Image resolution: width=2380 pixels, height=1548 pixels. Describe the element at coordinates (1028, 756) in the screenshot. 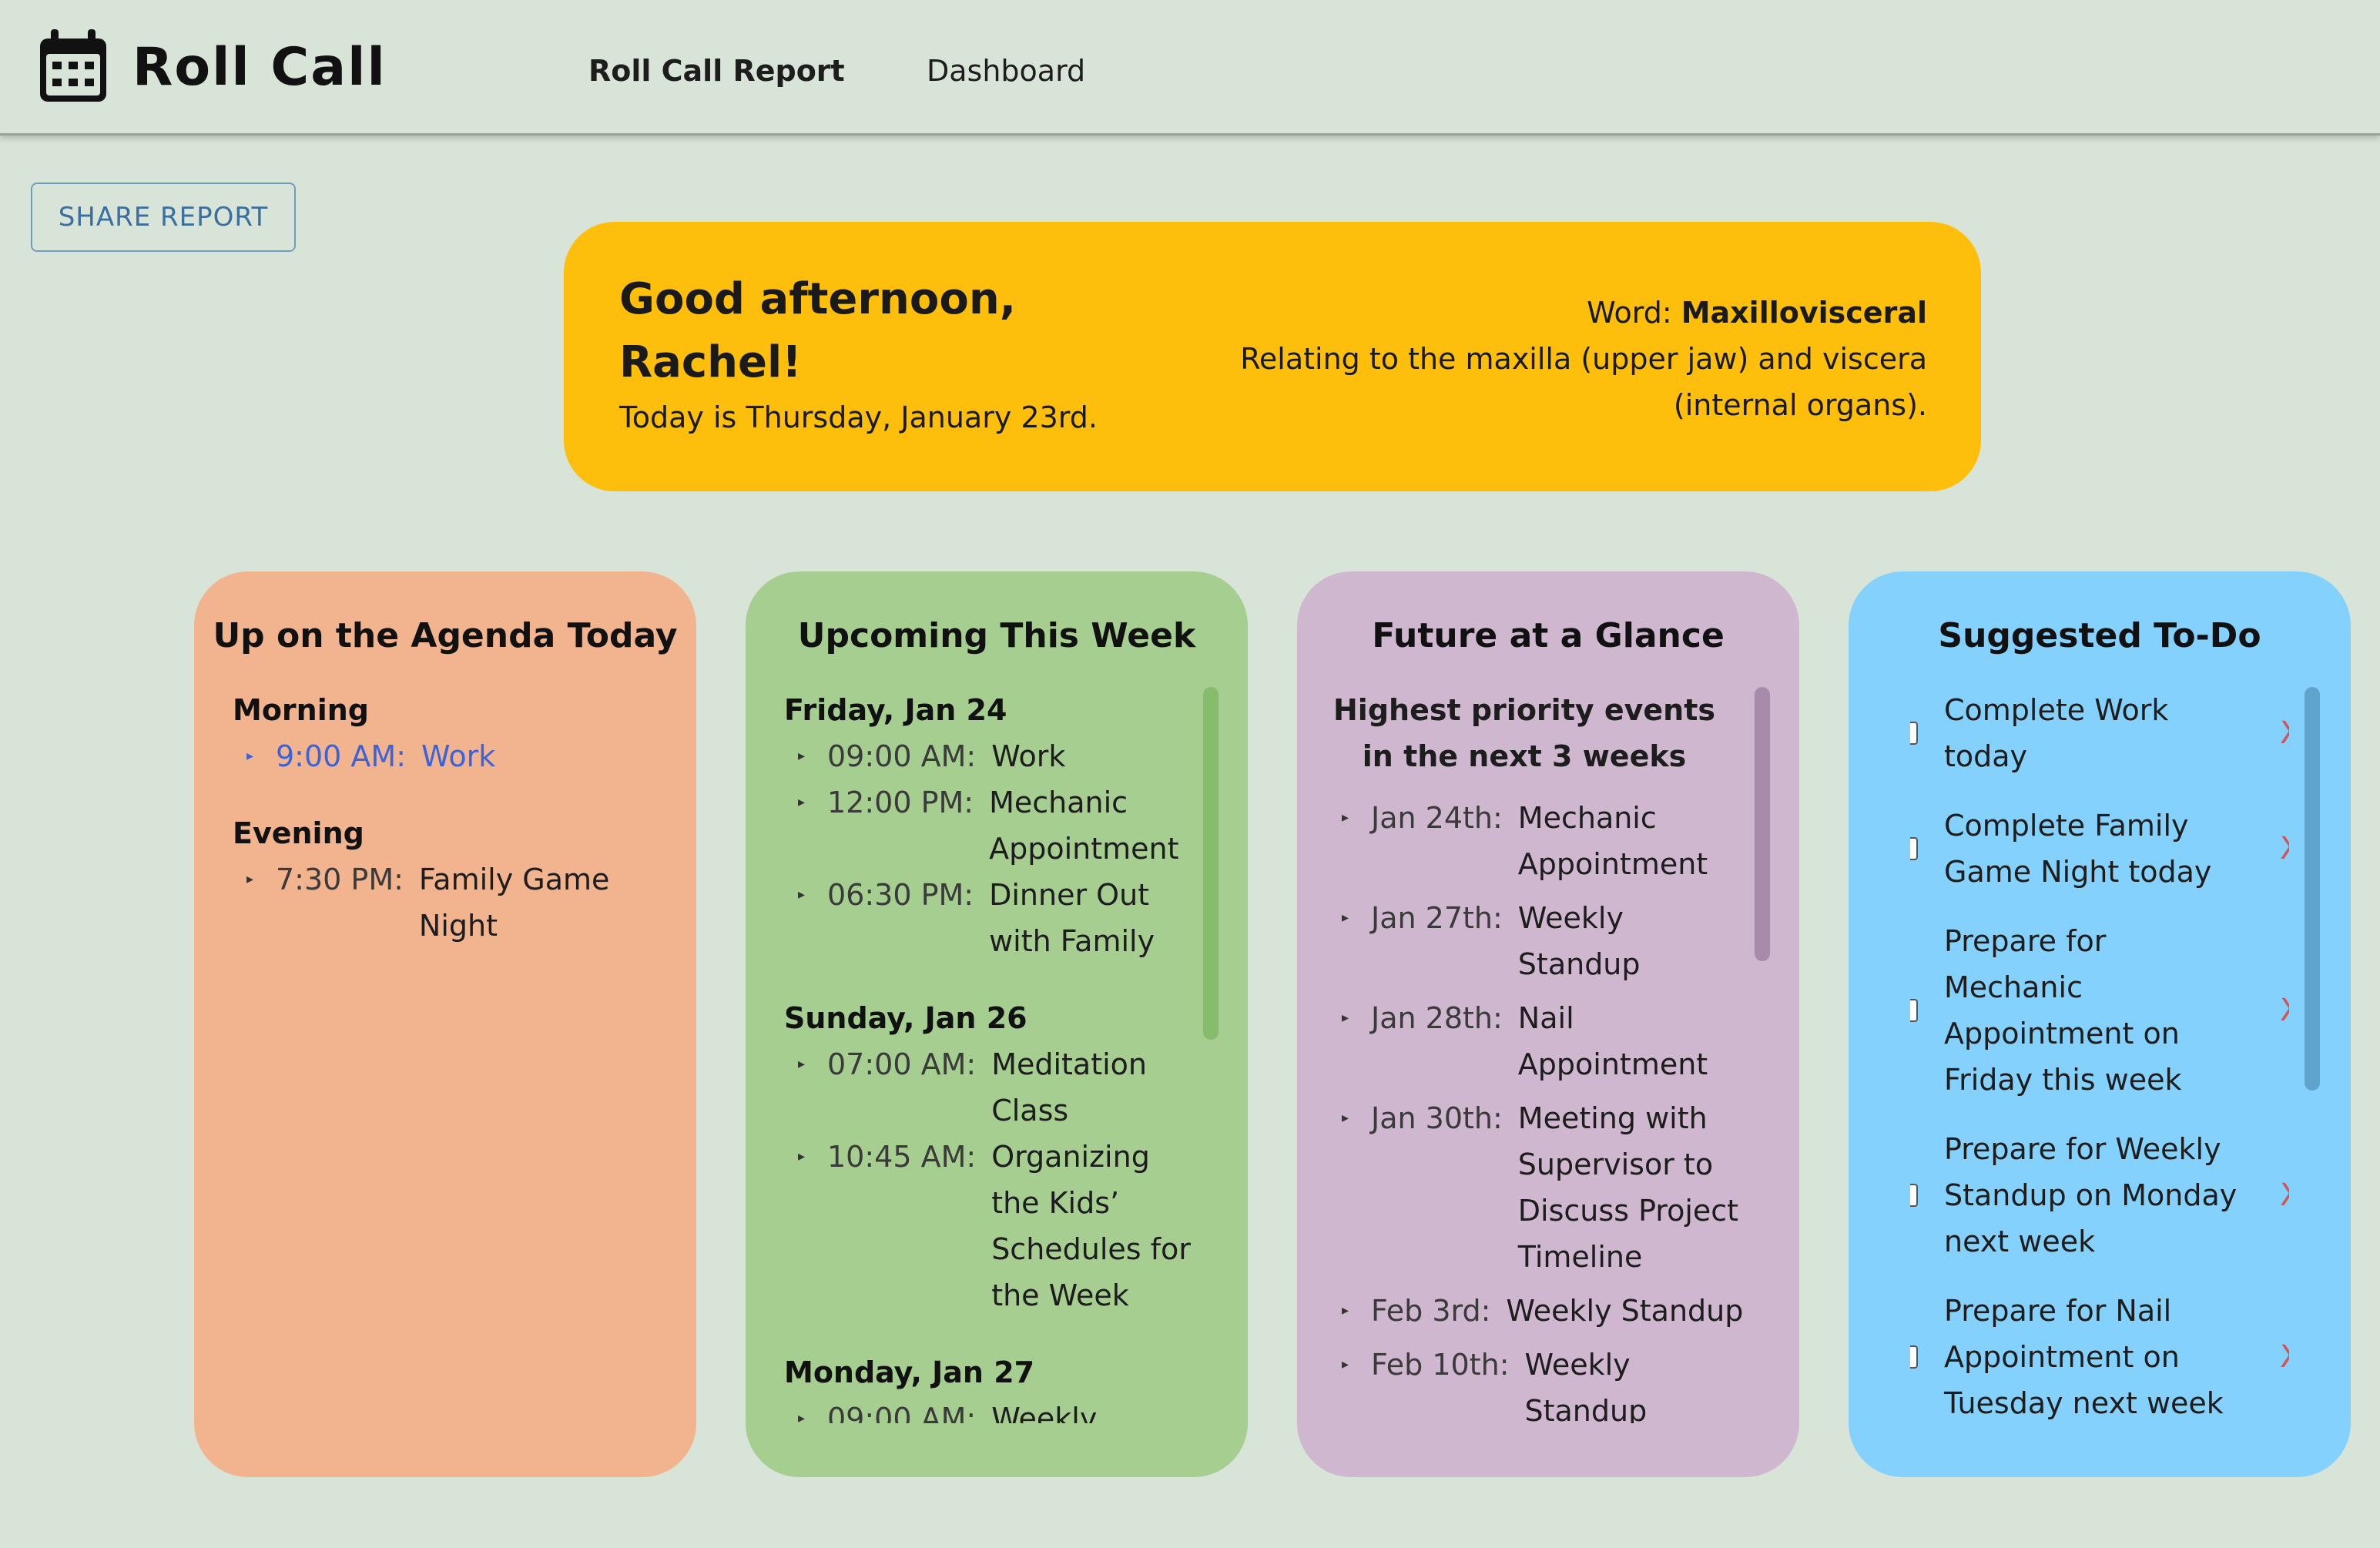

I see `event-title: Work` at that location.